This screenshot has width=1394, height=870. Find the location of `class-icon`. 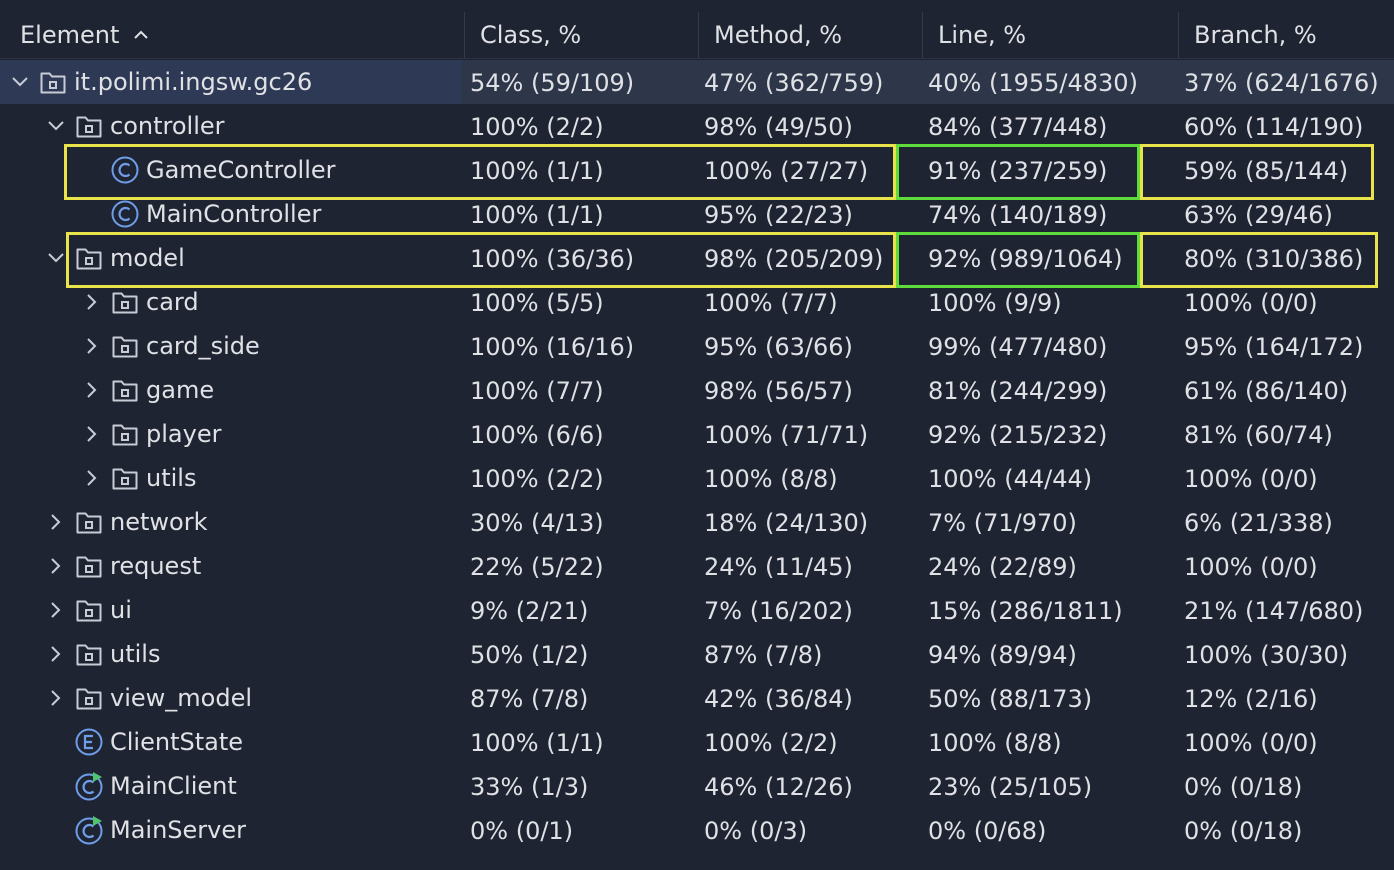

class-icon is located at coordinates (125, 170).